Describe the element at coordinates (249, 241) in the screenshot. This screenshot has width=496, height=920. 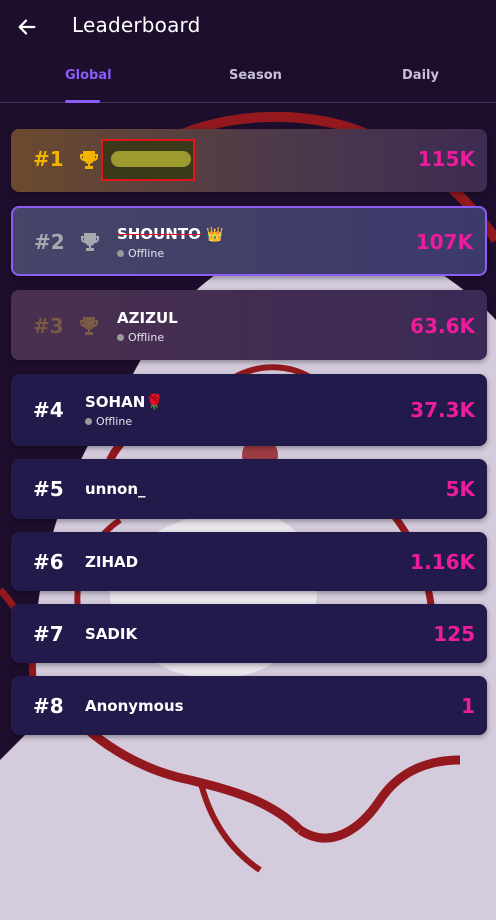
I see `leaderboard-row: #2 SHOUNTO 👑 Offline 107K` at that location.